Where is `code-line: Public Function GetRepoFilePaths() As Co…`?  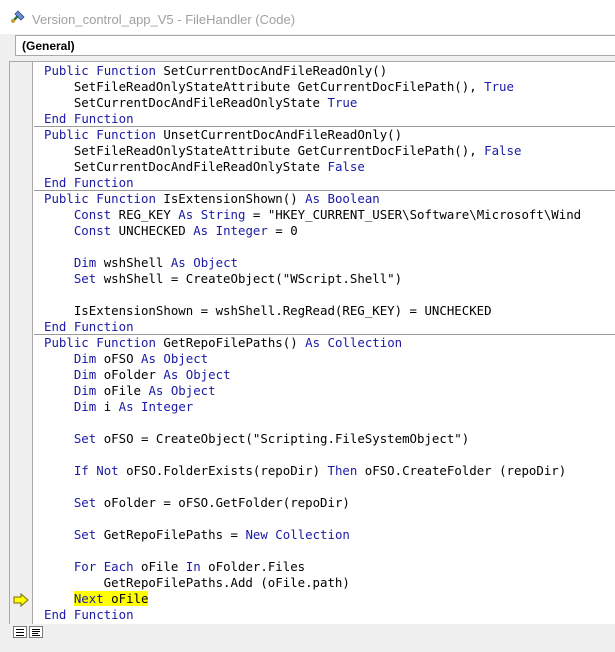 code-line: Public Function GetRepoFilePaths() As Co… is located at coordinates (223, 343).